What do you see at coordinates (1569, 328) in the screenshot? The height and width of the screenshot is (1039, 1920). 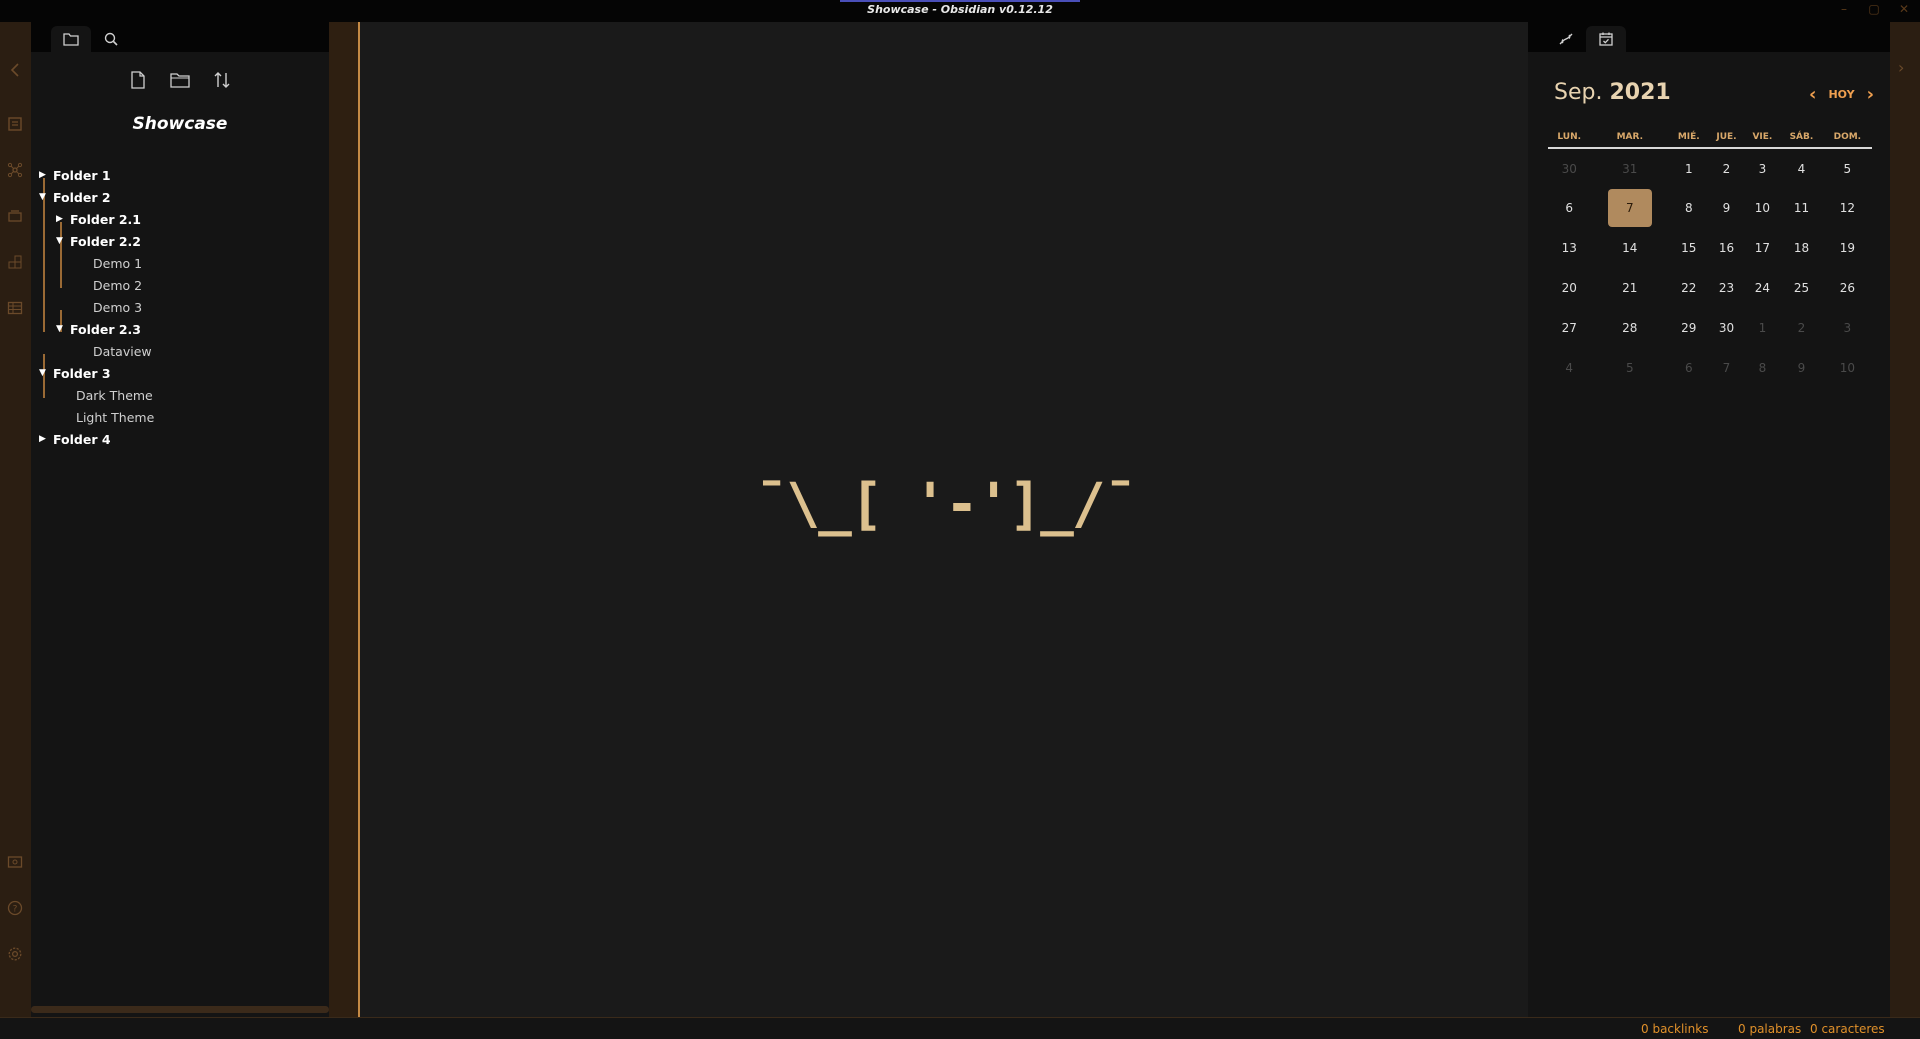 I see `calendar-day: 27` at bounding box center [1569, 328].